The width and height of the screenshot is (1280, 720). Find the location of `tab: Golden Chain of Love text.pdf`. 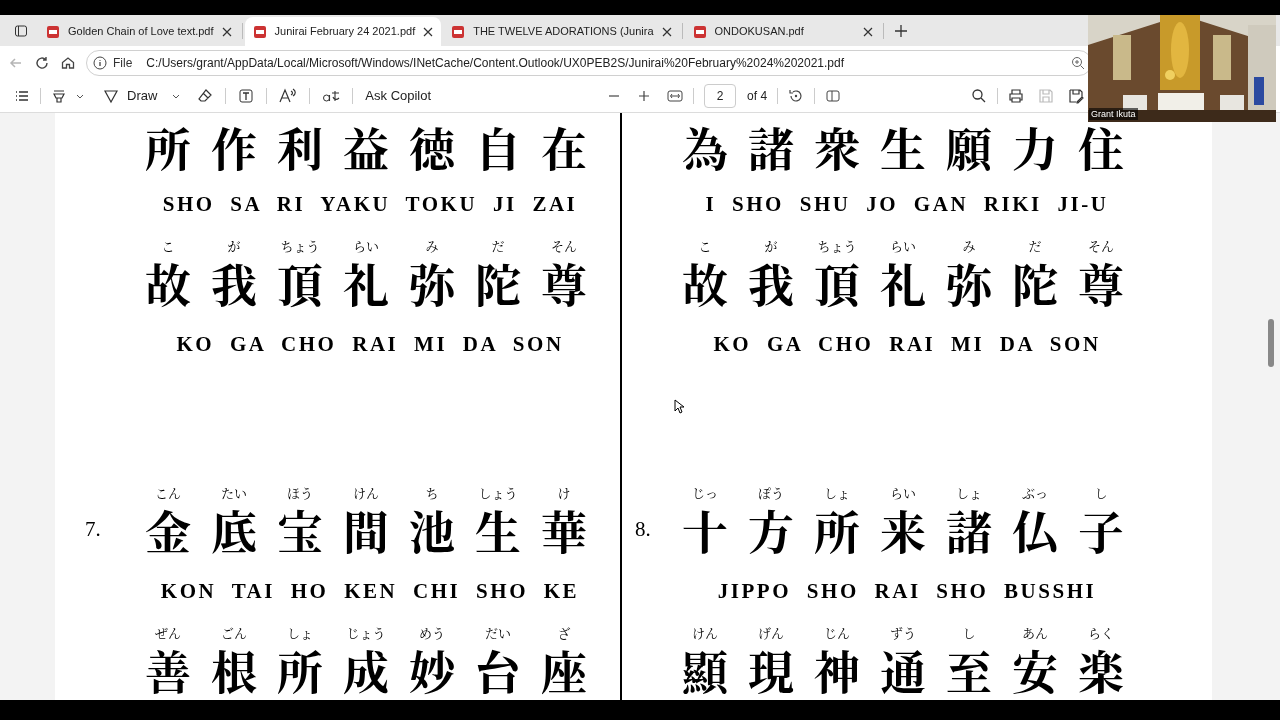

tab: Golden Chain of Love text.pdf is located at coordinates (139, 31).